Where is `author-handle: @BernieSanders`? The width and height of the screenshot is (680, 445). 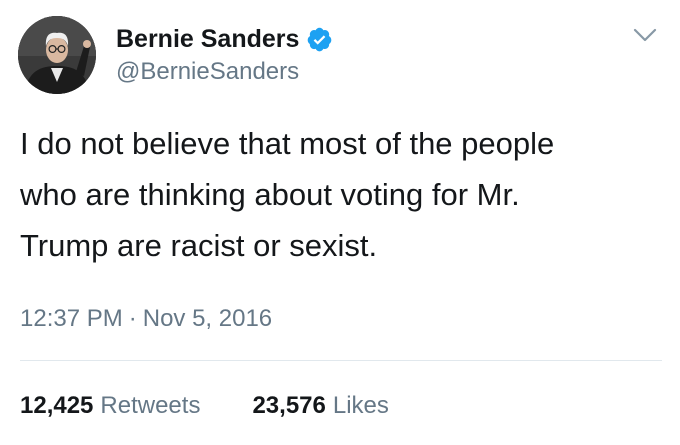
author-handle: @BernieSanders is located at coordinates (207, 72).